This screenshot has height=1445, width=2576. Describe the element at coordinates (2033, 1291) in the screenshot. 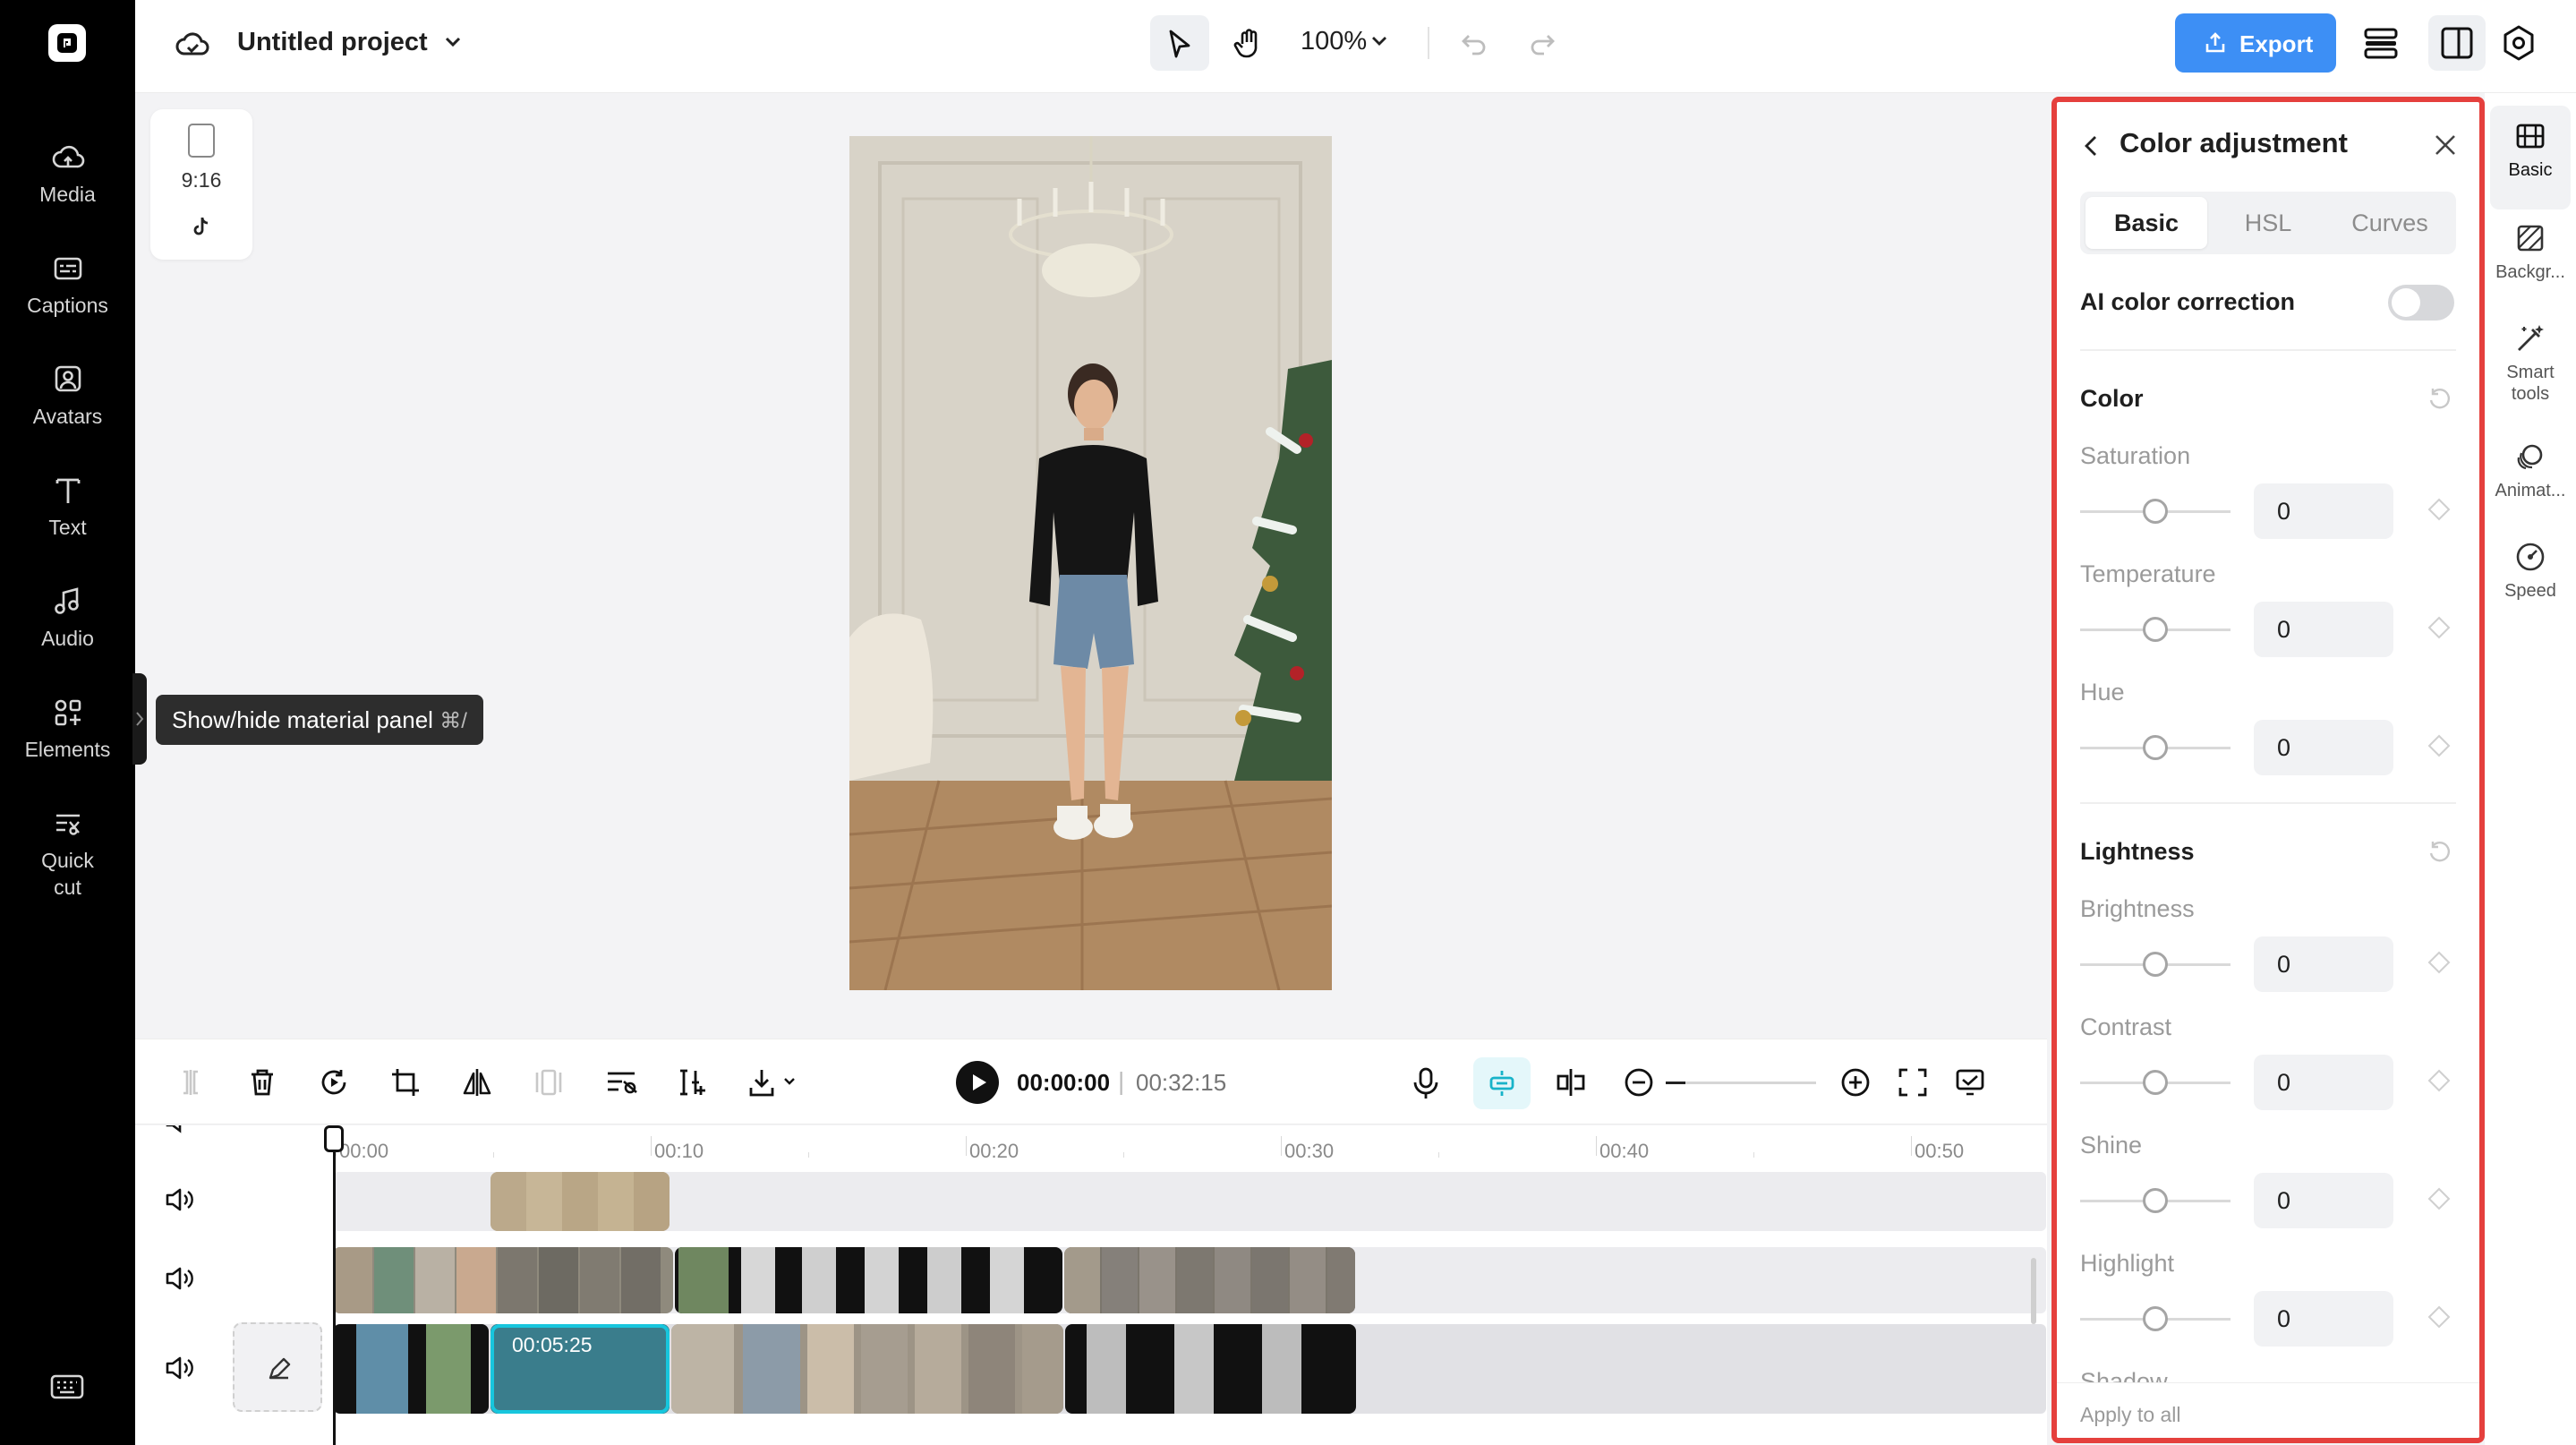

I see `timeline-scrollbar` at that location.